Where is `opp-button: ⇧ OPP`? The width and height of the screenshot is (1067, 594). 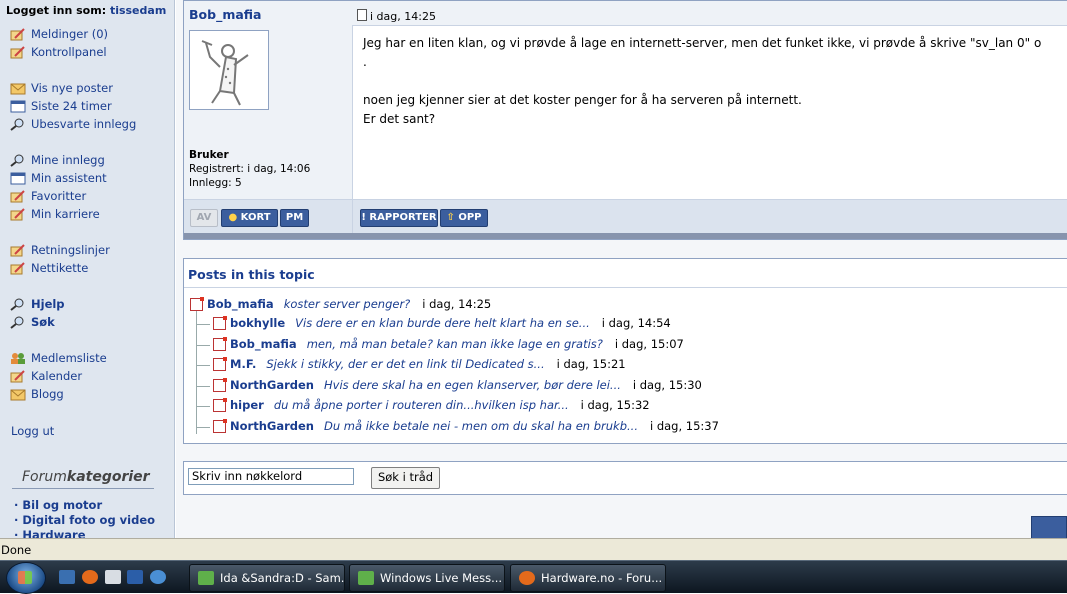
opp-button: ⇧ OPP is located at coordinates (464, 218).